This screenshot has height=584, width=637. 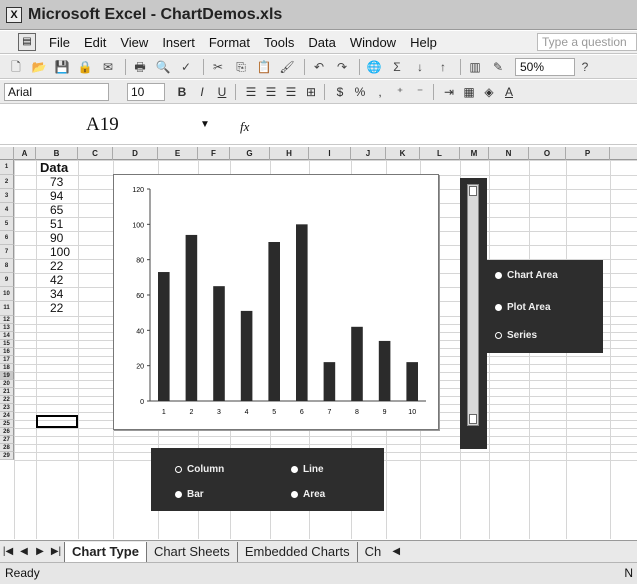 What do you see at coordinates (108, 67) in the screenshot?
I see `email-icon: ✉` at bounding box center [108, 67].